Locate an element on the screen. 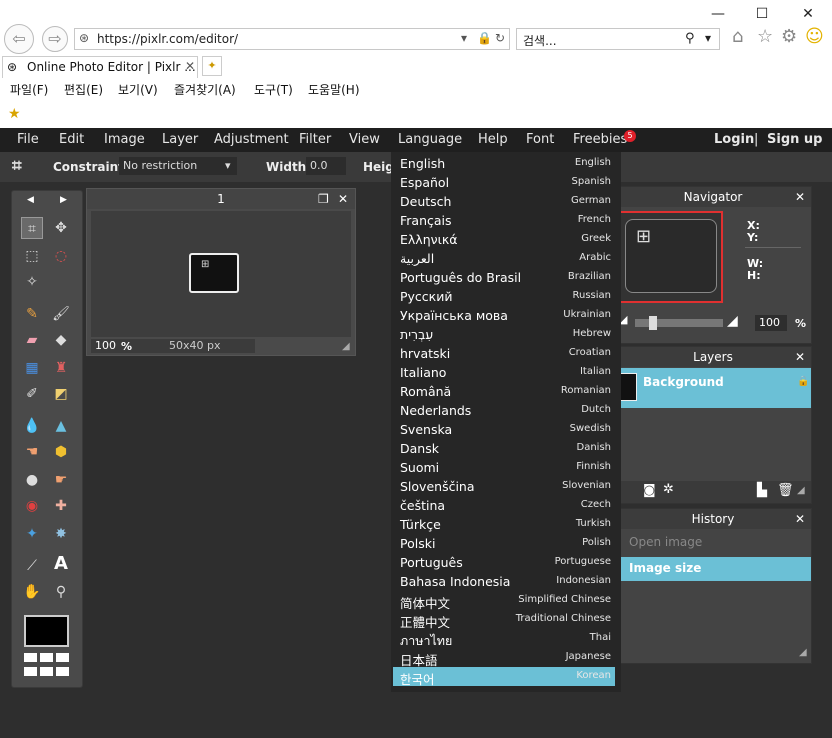 The height and width of the screenshot is (738, 832). login-link: Login is located at coordinates (734, 139).